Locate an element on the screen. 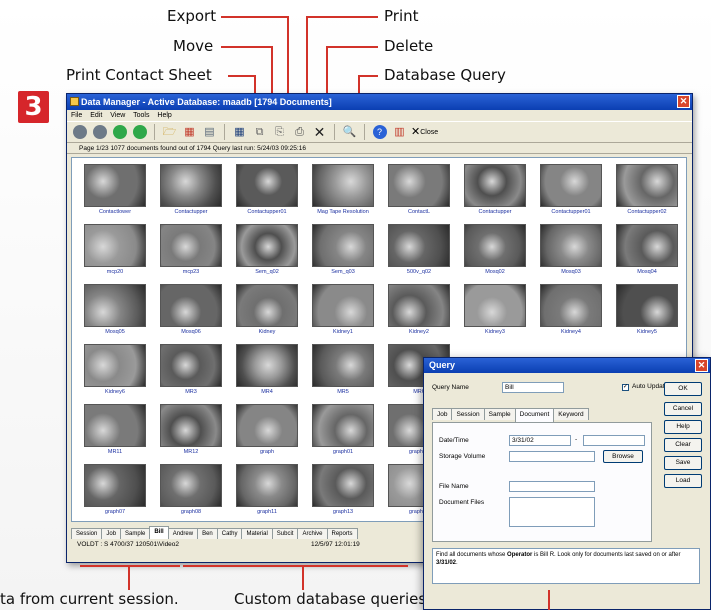 This screenshot has width=711, height=610. thumbnail-item: Contactupper02 is located at coordinates (647, 190).